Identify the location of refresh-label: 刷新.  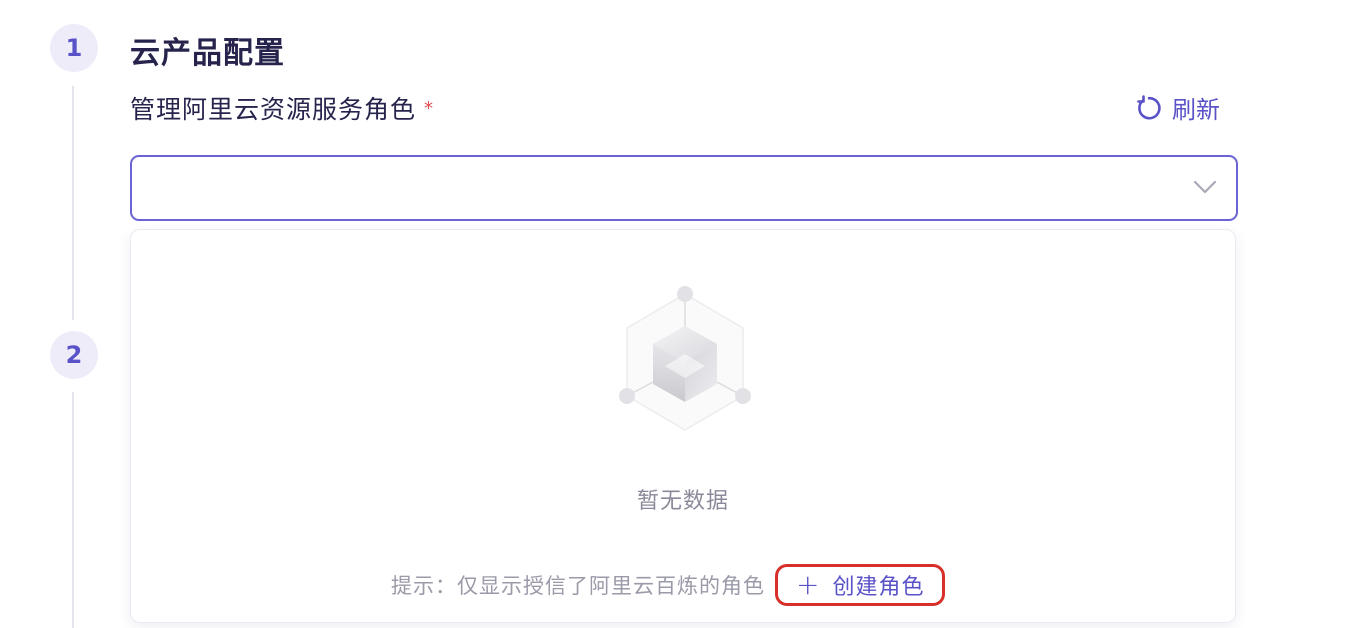
(1196, 110).